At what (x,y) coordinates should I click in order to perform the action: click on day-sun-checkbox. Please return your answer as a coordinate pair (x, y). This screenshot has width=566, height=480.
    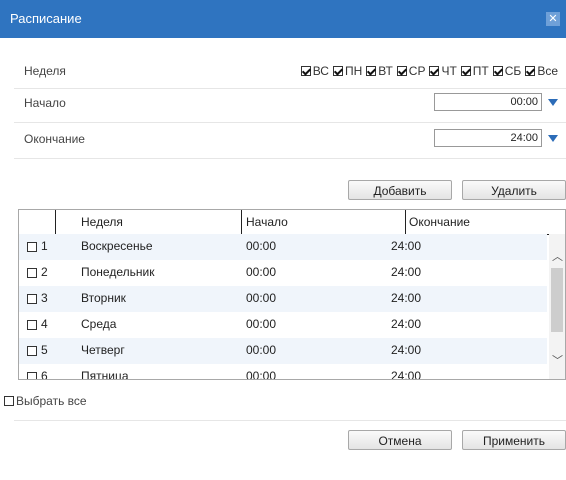
    Looking at the image, I should click on (305, 71).